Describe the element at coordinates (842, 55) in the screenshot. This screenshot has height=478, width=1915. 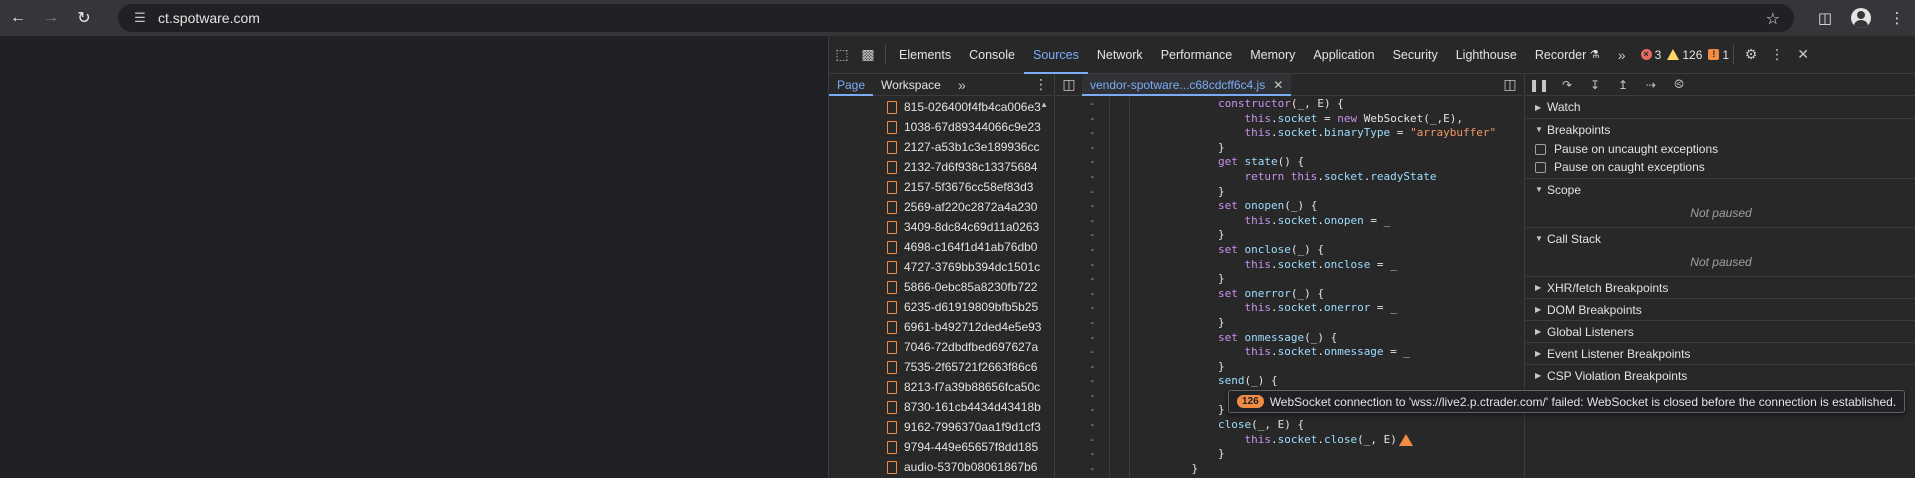
I see `inspect-element-button: ⬚` at that location.